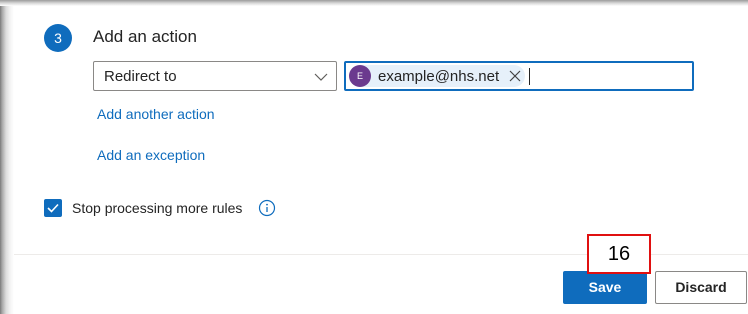 The image size is (748, 314). Describe the element at coordinates (58, 38) in the screenshot. I see `step-number-badge: 3` at that location.